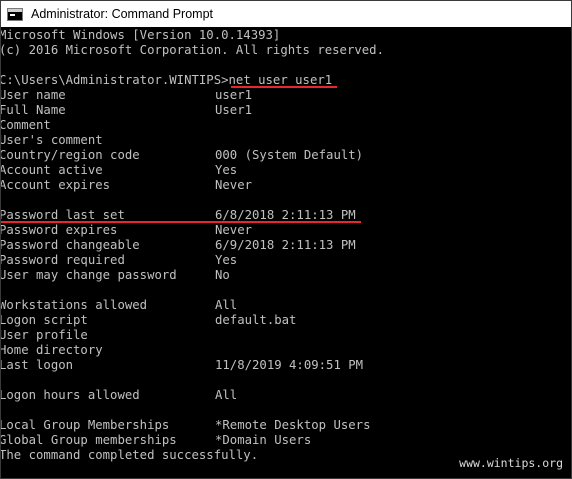 This screenshot has width=572, height=479. What do you see at coordinates (62, 260) in the screenshot?
I see `field-label: Password required` at bounding box center [62, 260].